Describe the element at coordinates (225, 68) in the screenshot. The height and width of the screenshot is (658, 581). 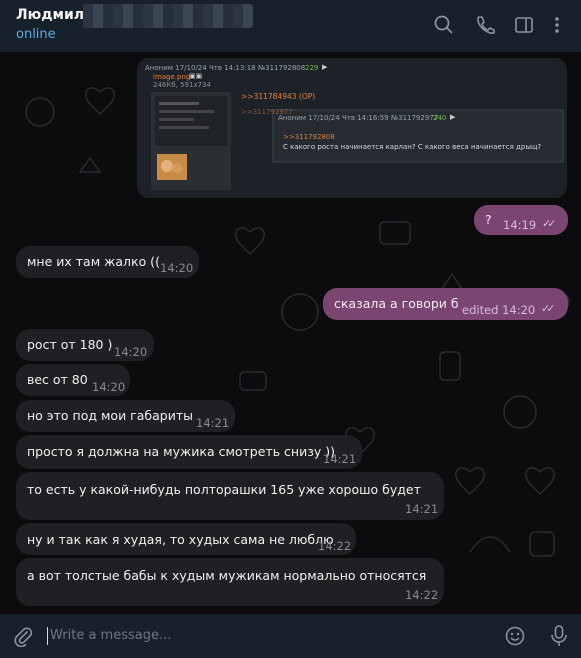
I see `post-header: Аноним 17/10/24 Чтв 14:13:18 №311792808` at that location.